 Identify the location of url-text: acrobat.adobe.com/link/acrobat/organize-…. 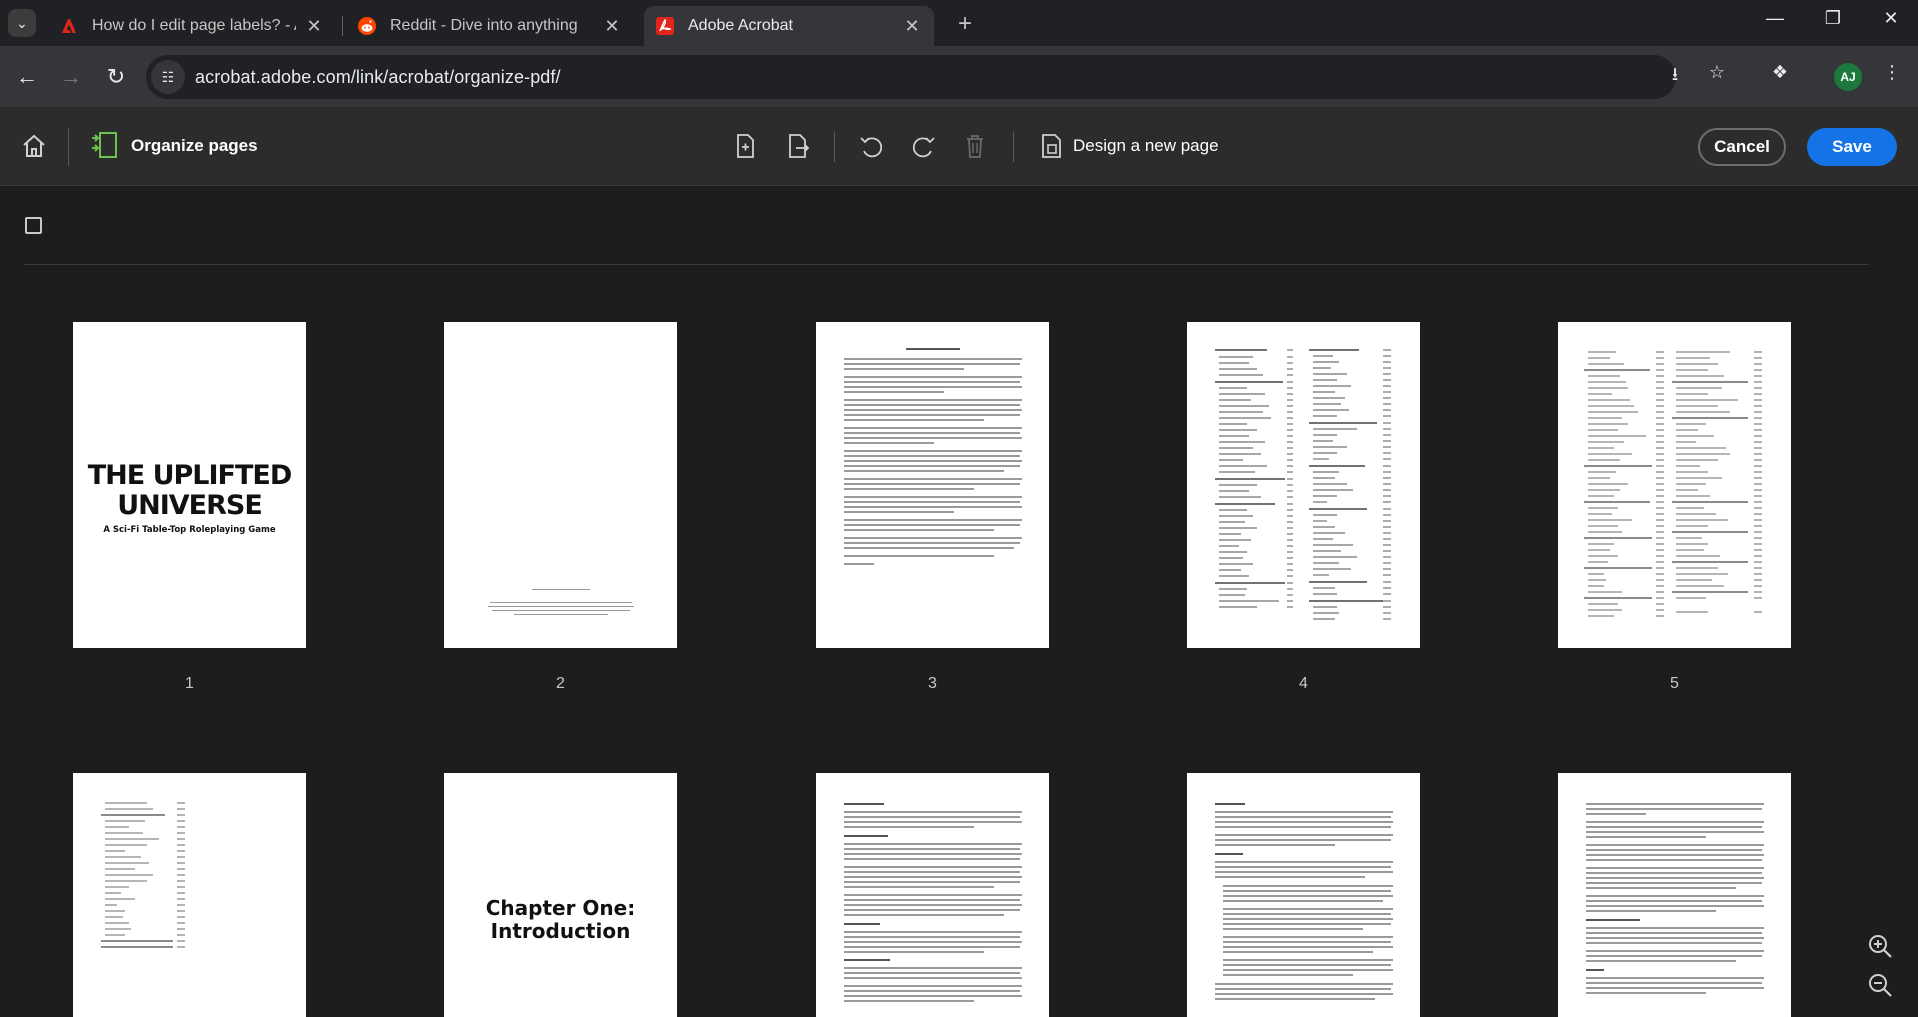
(378, 77).